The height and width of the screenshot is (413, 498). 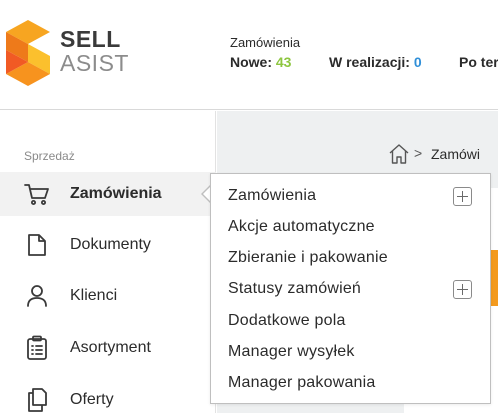 What do you see at coordinates (37, 400) in the screenshot?
I see `copy-icon` at bounding box center [37, 400].